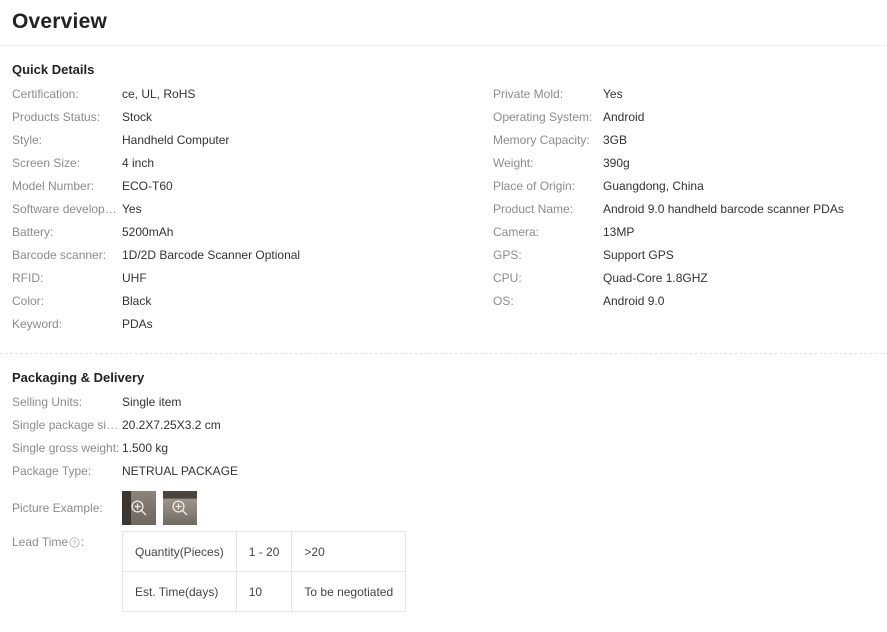 Image resolution: width=887 pixels, height=632 pixels. What do you see at coordinates (688, 167) in the screenshot?
I see `attribute-row: Weight: 390g` at bounding box center [688, 167].